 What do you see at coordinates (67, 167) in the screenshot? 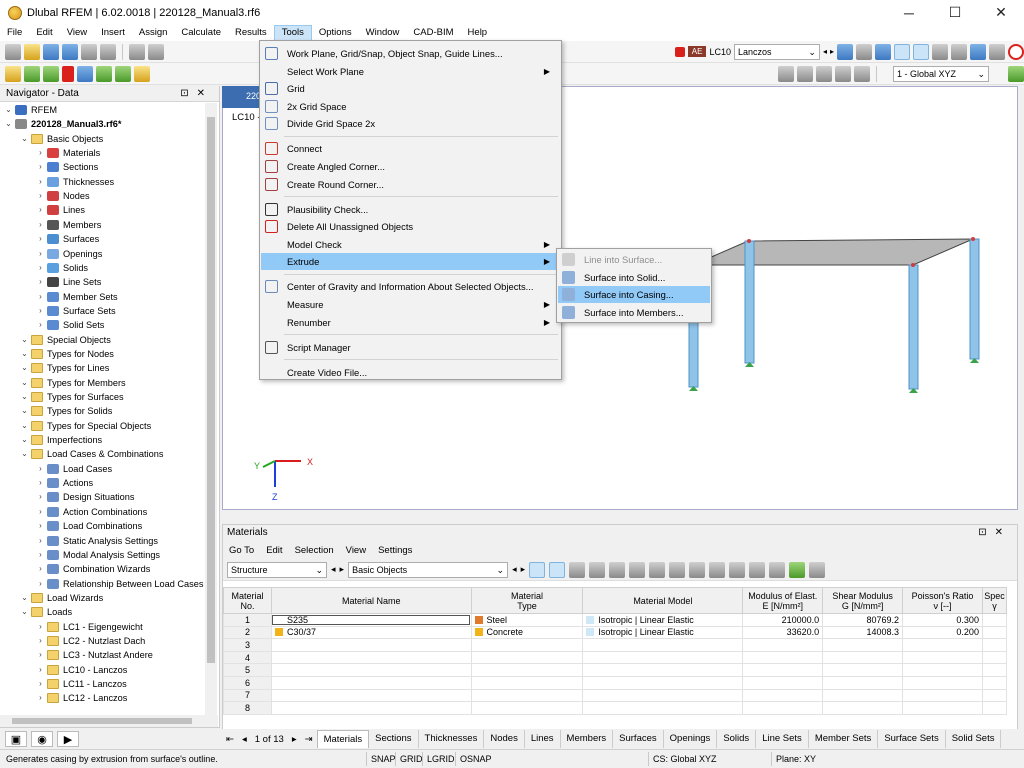
I see `nav-item: › Sections` at bounding box center [67, 167].